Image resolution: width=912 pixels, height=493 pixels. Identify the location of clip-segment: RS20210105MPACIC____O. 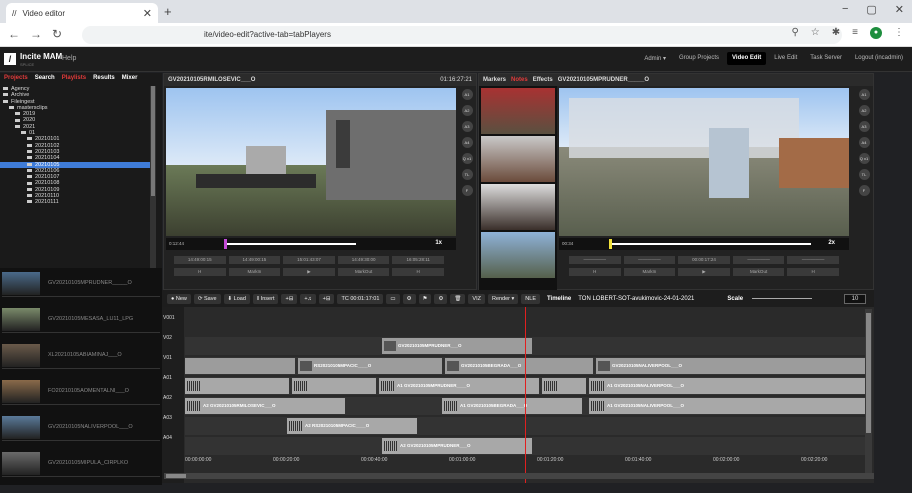
(370, 366).